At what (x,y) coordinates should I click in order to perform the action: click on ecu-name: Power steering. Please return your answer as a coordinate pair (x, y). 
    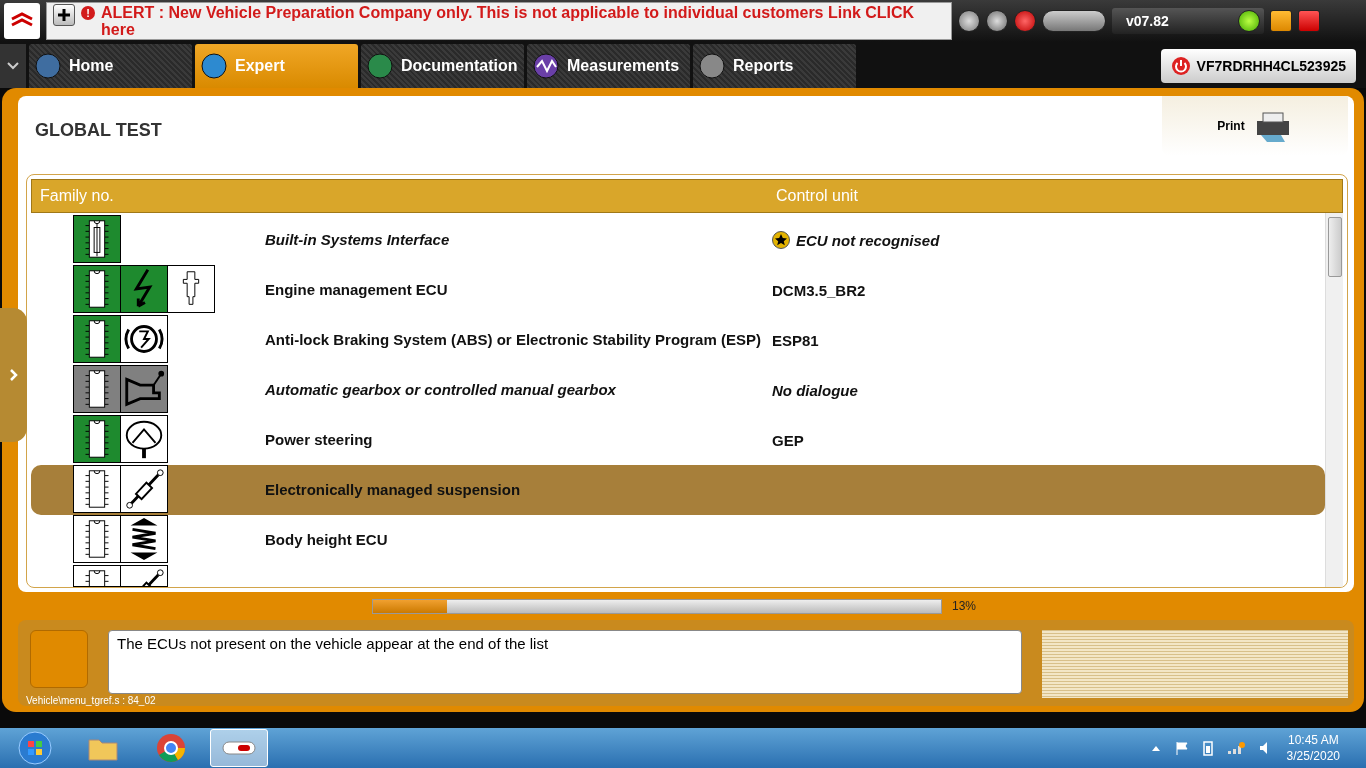
    Looking at the image, I should click on (518, 440).